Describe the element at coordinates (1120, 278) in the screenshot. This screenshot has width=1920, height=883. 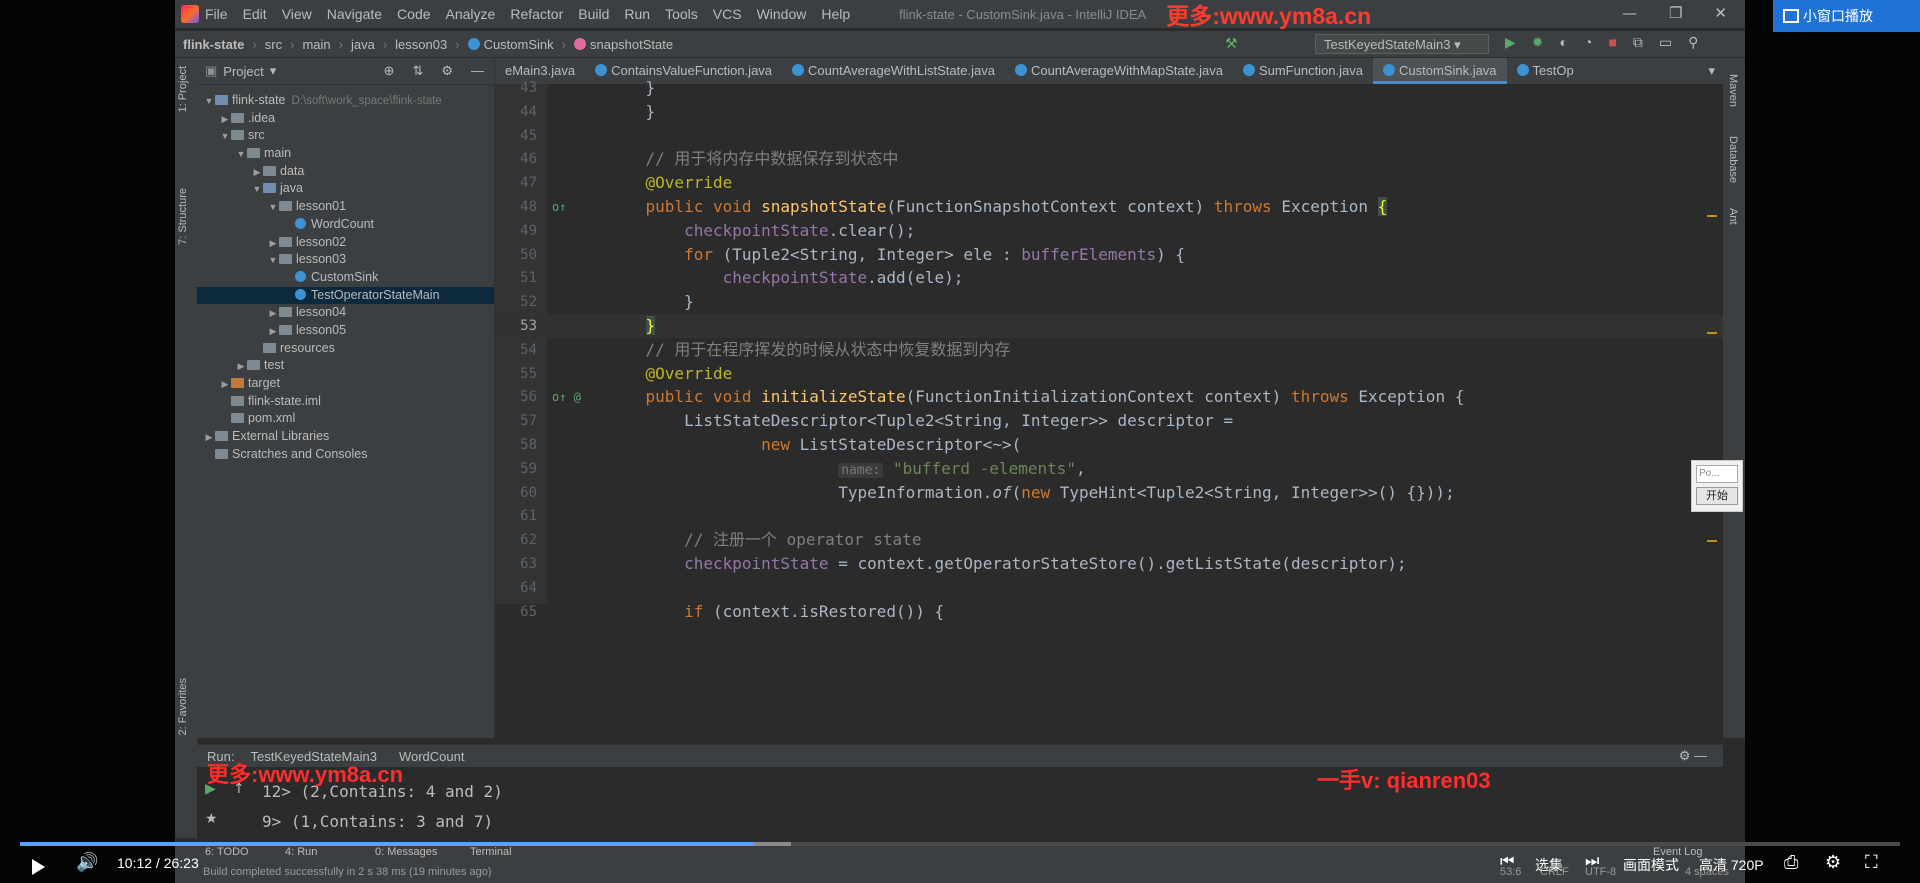
I see `code-line: 51 checkpointState.add(ele);` at that location.